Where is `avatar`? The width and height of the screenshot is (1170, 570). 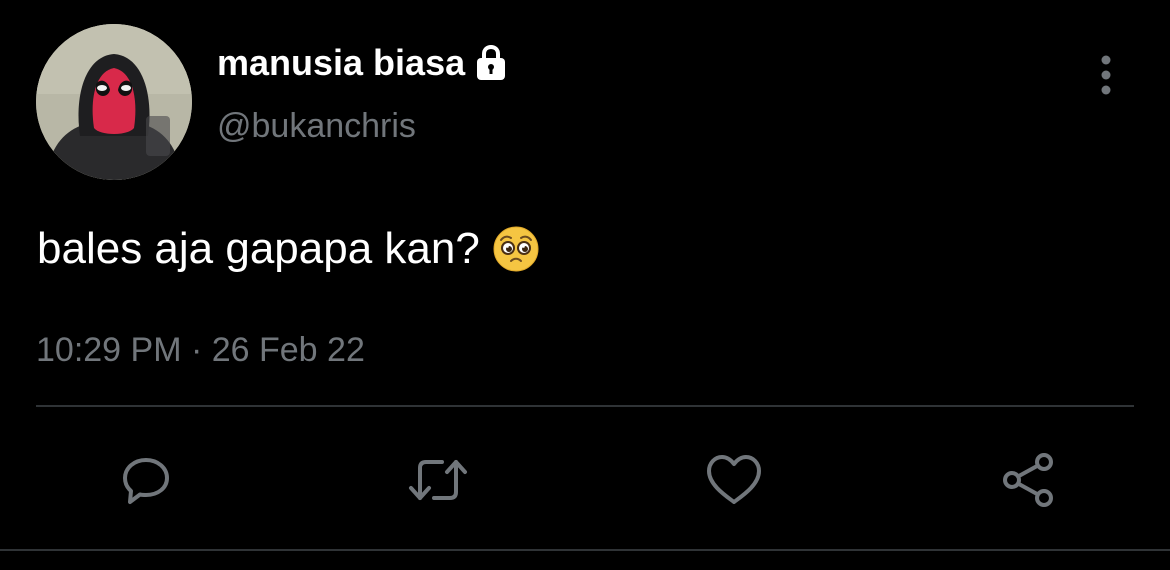
avatar is located at coordinates (114, 102).